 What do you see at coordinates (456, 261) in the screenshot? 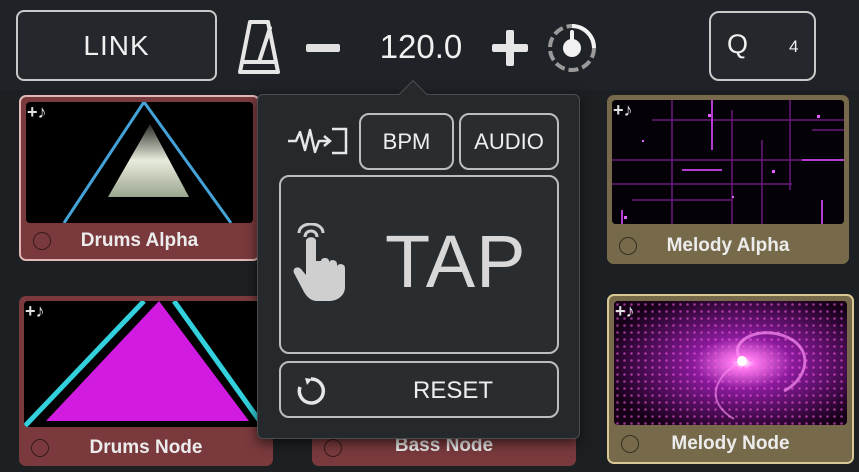
I see `tap-label: TAP` at bounding box center [456, 261].